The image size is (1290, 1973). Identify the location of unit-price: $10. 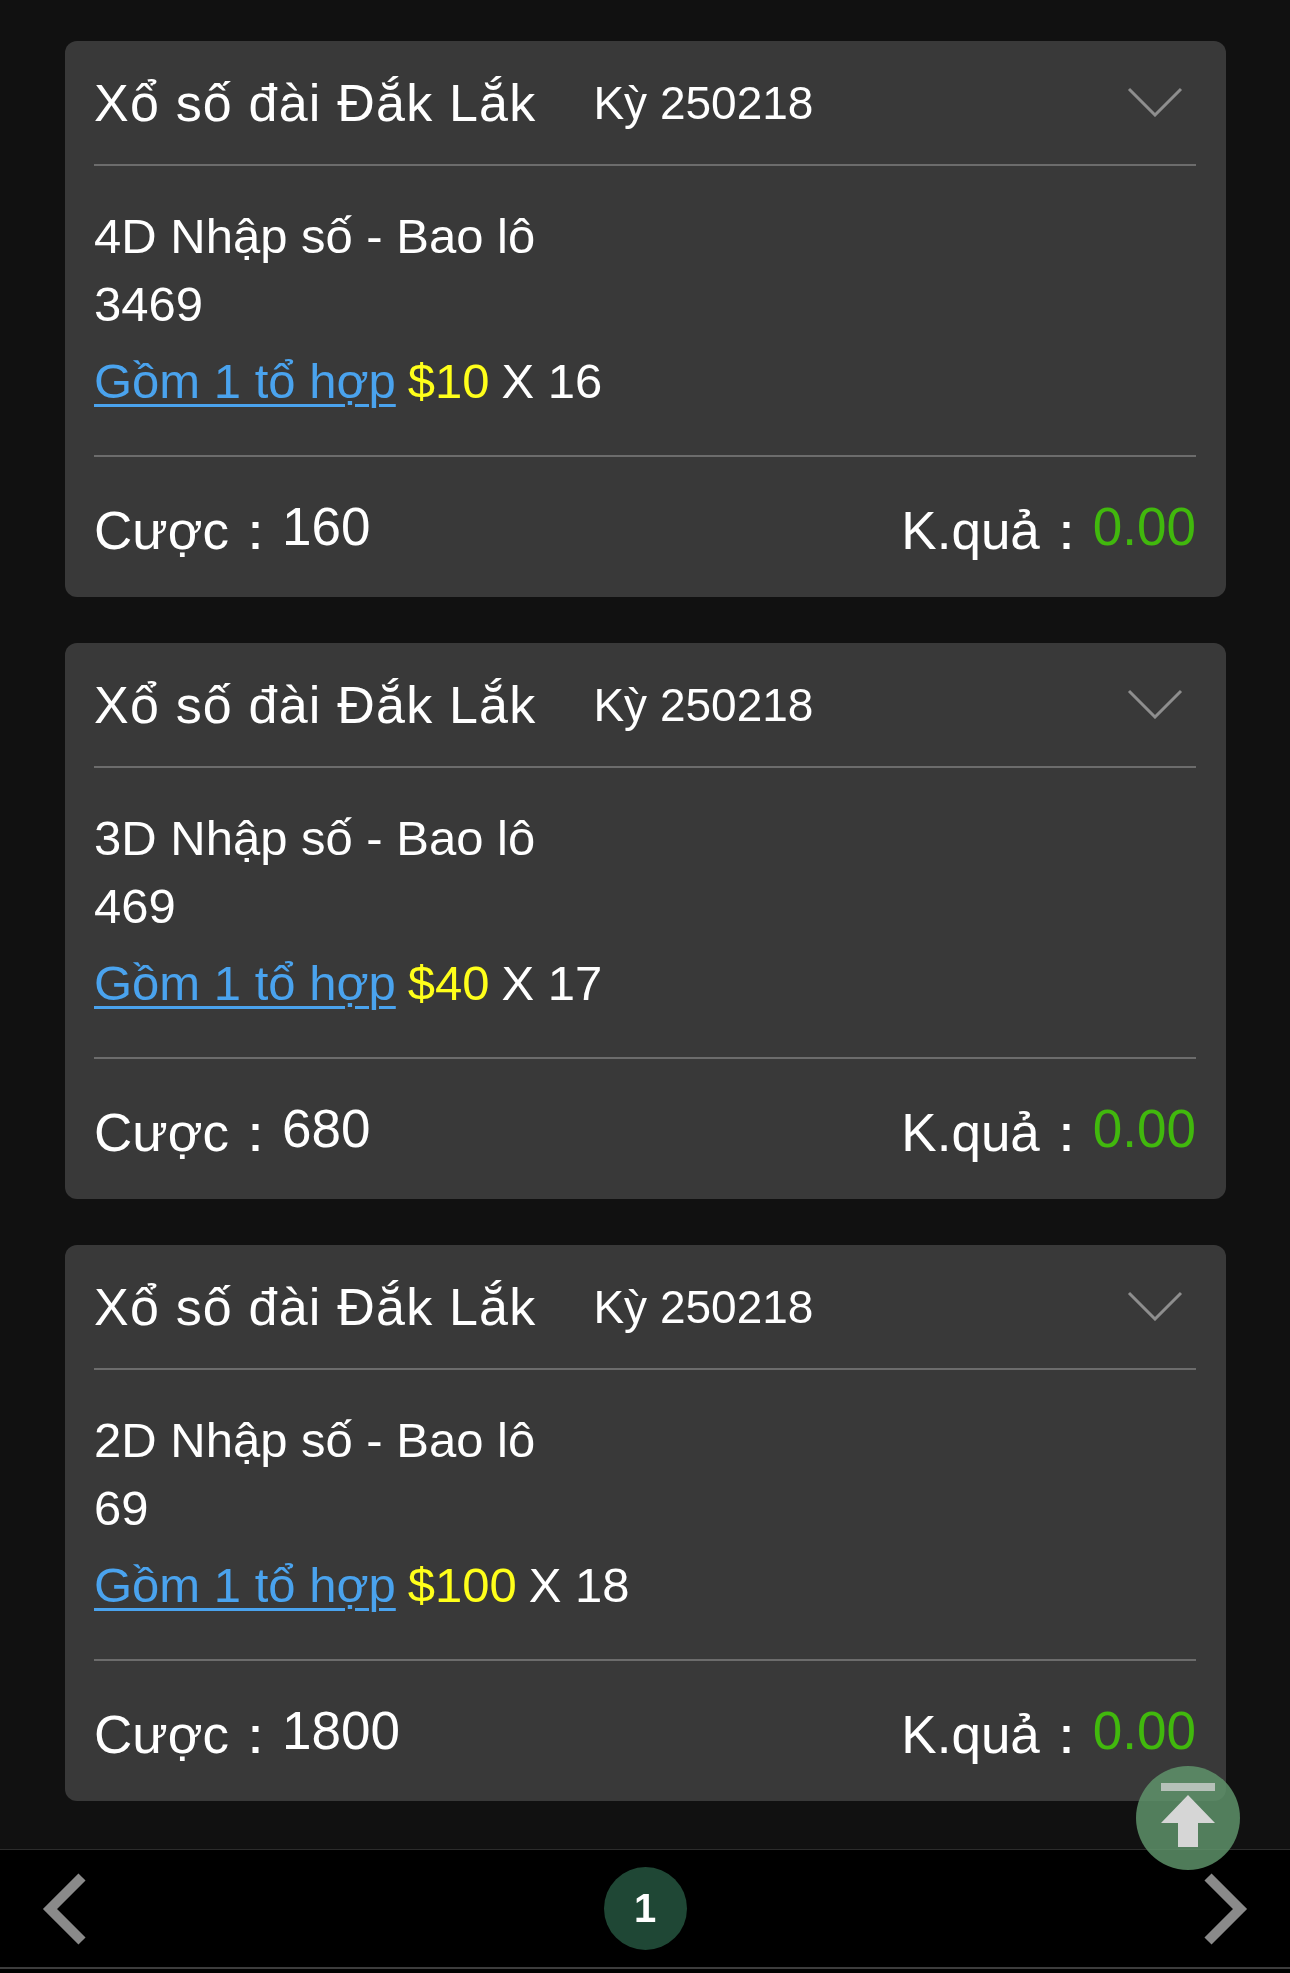
(448, 381).